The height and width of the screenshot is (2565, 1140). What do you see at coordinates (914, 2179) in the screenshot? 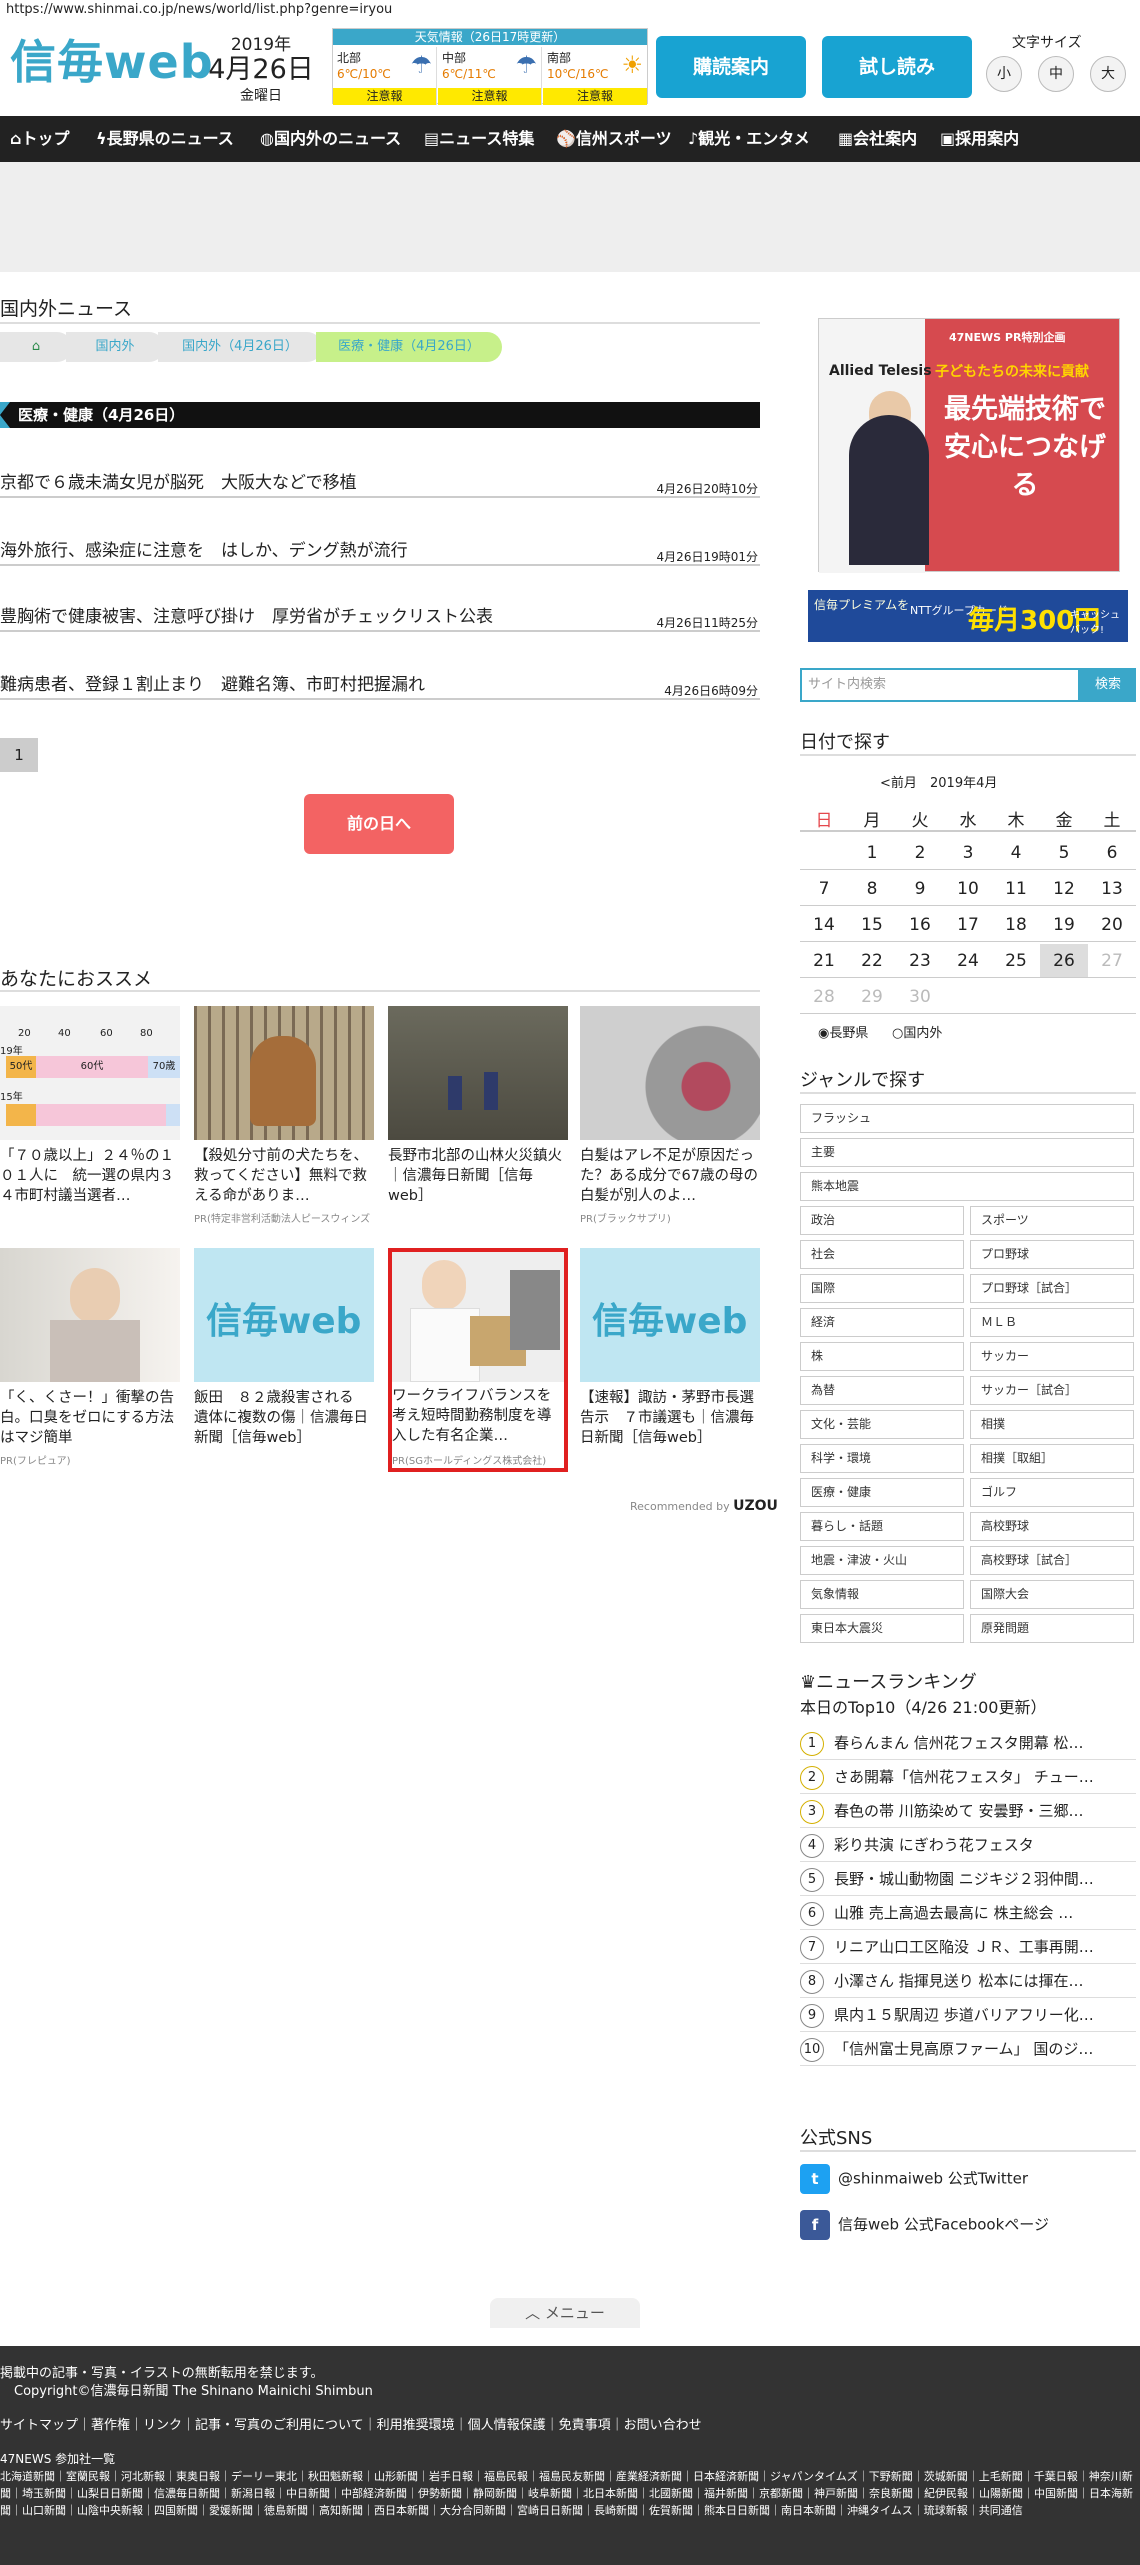
I see `twitter-link: t @shinmaiweb 公式Twitter` at bounding box center [914, 2179].